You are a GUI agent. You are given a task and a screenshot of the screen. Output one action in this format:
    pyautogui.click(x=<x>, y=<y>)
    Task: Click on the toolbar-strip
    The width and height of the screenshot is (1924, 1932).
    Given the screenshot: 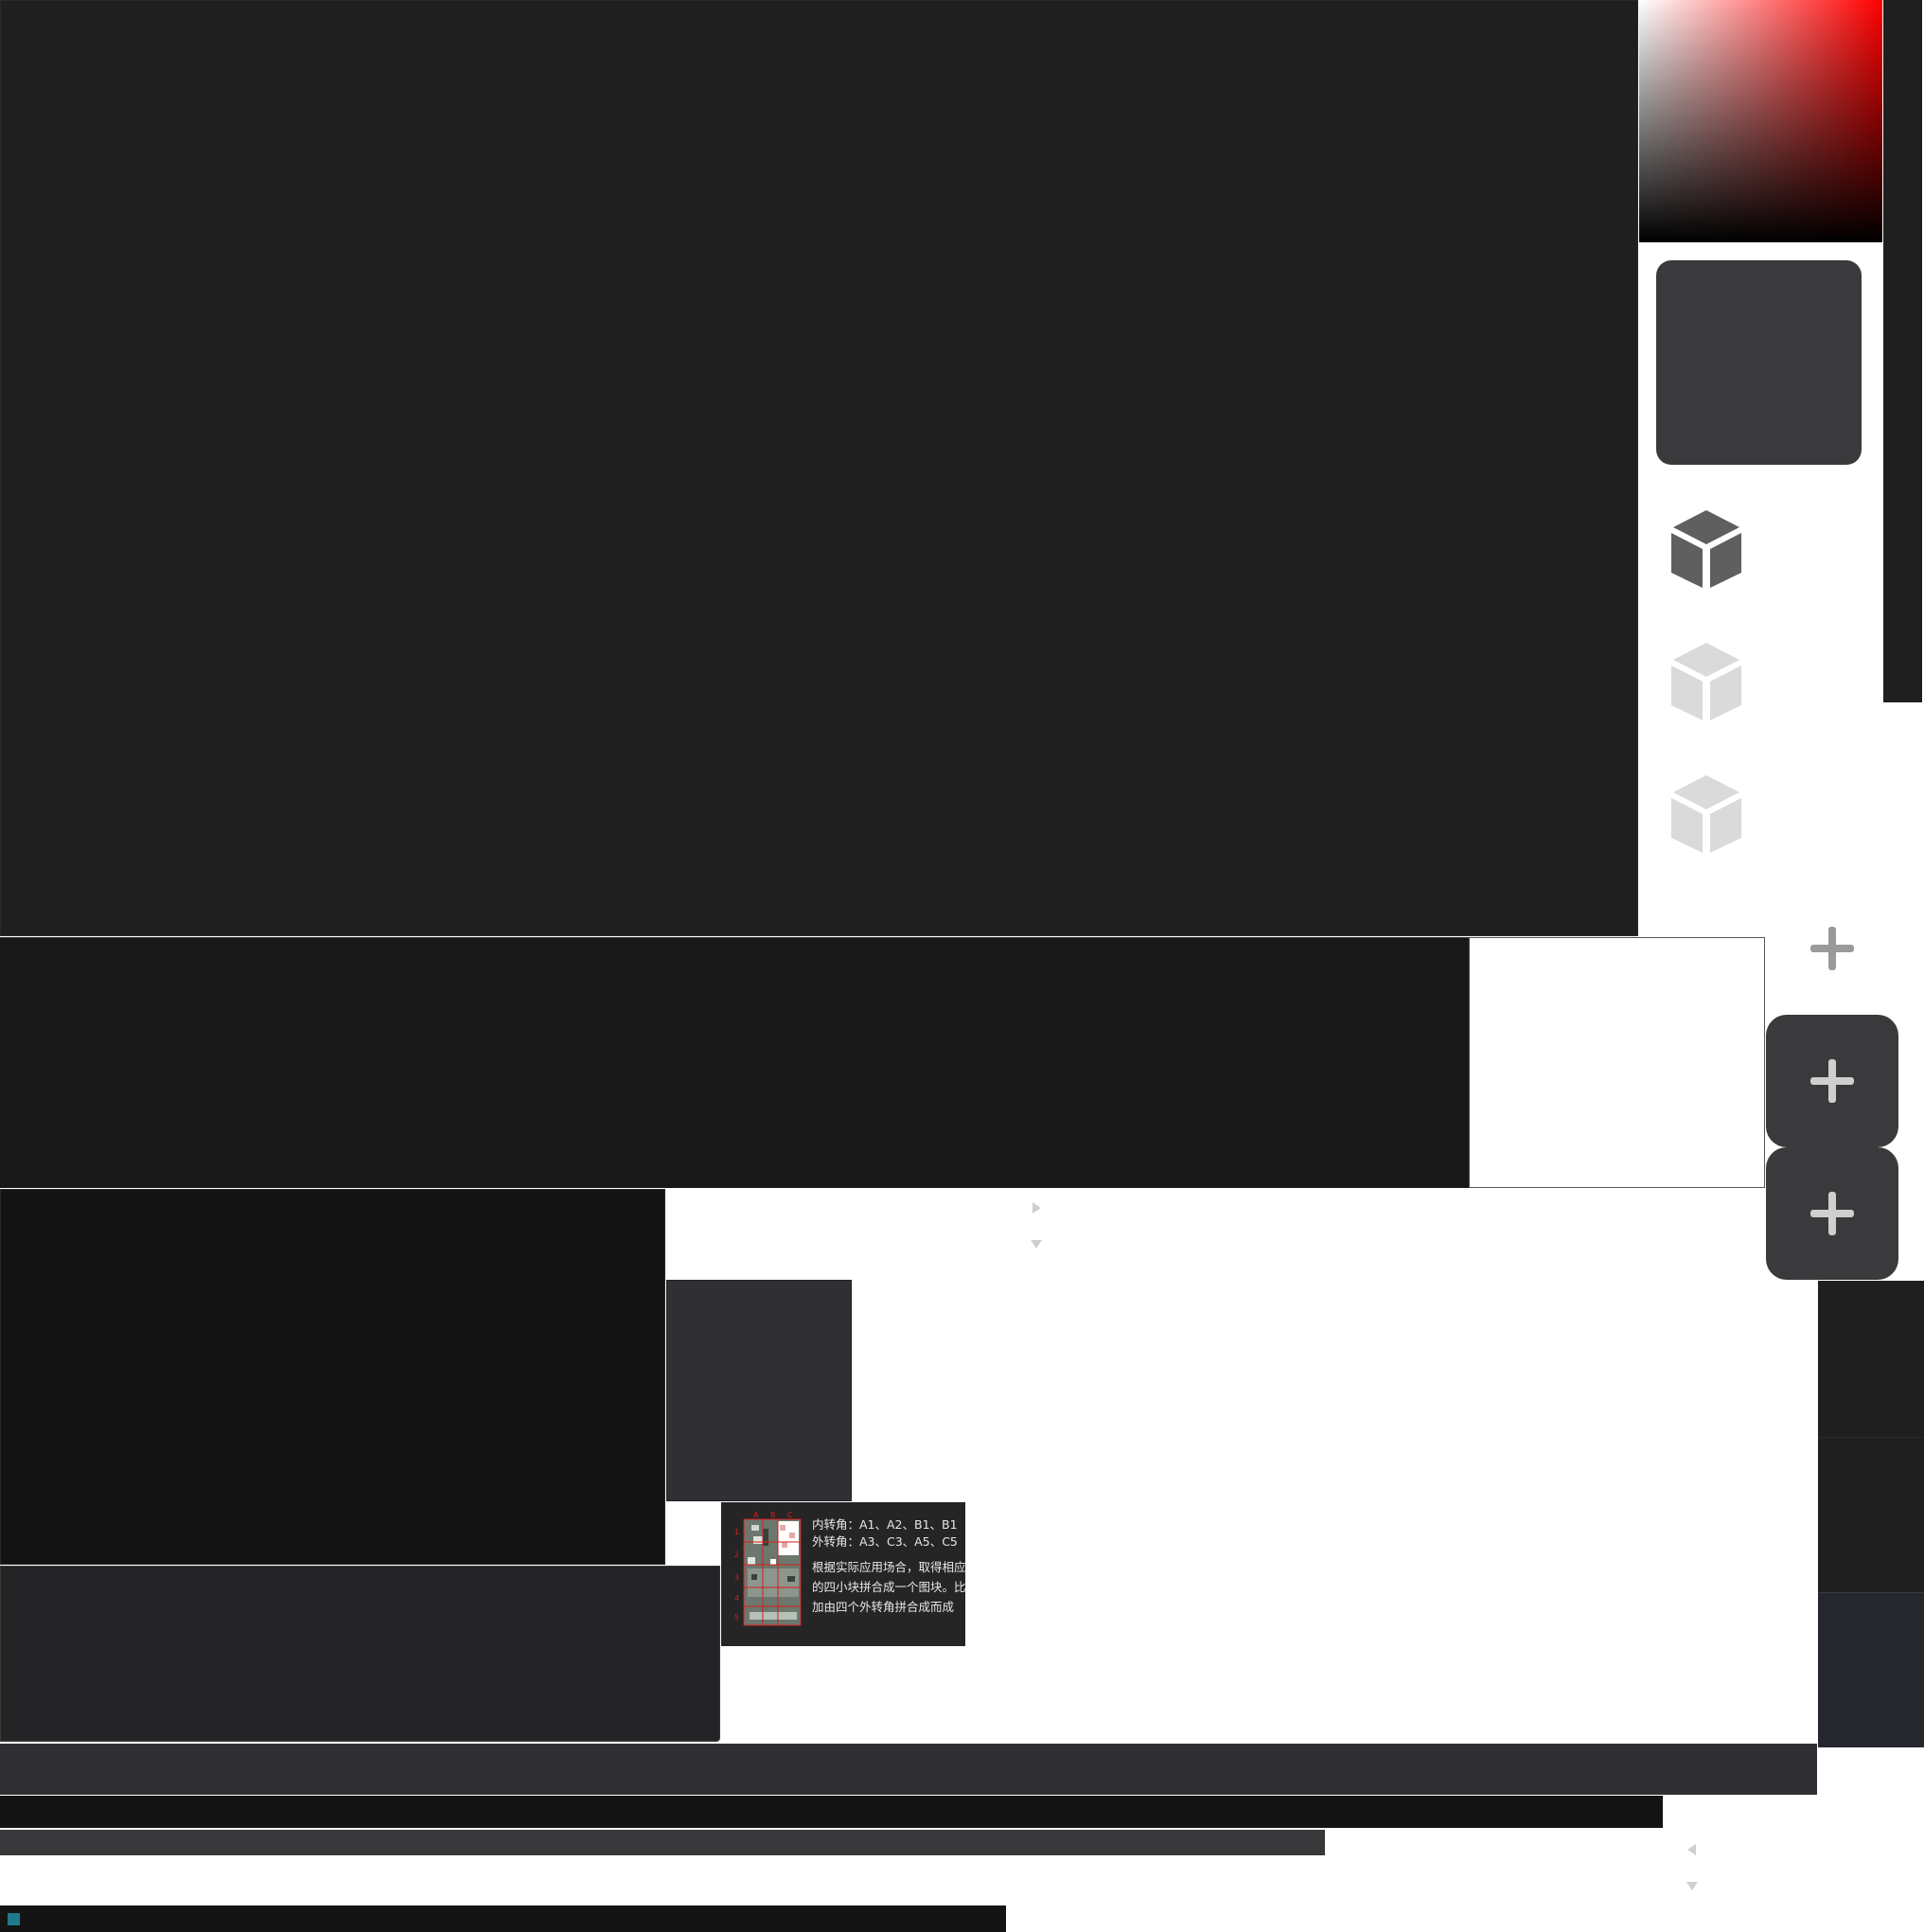 What is the action you would take?
    pyautogui.click(x=908, y=1769)
    